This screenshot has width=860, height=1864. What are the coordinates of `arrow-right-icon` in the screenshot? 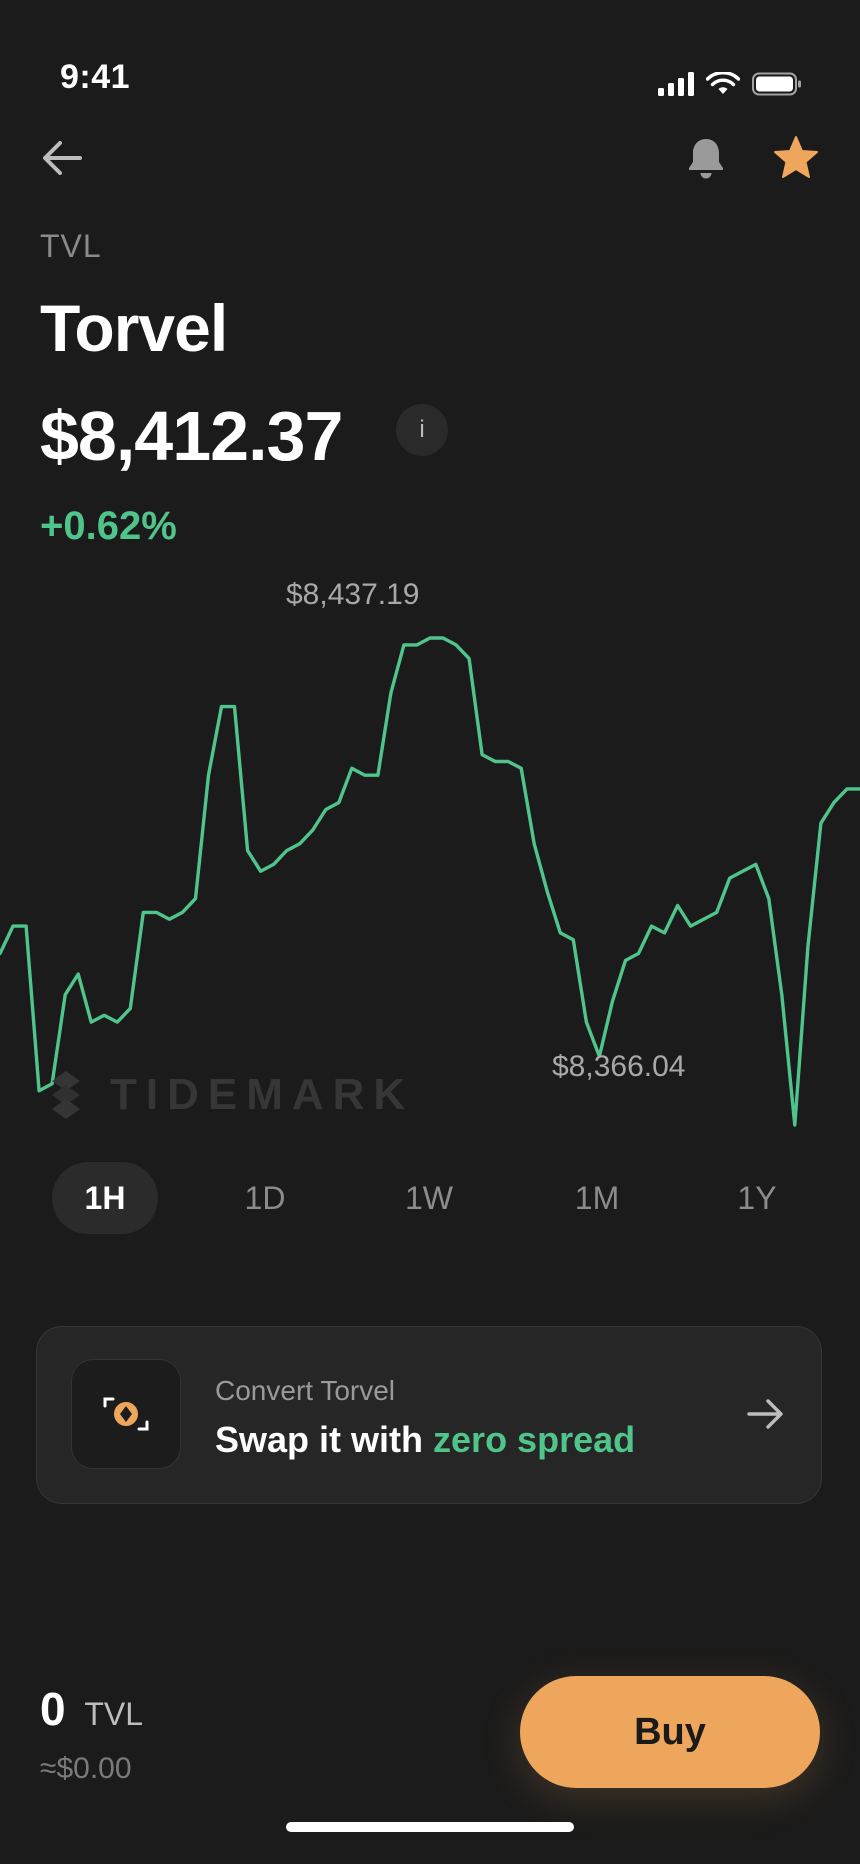 It's located at (765, 1414).